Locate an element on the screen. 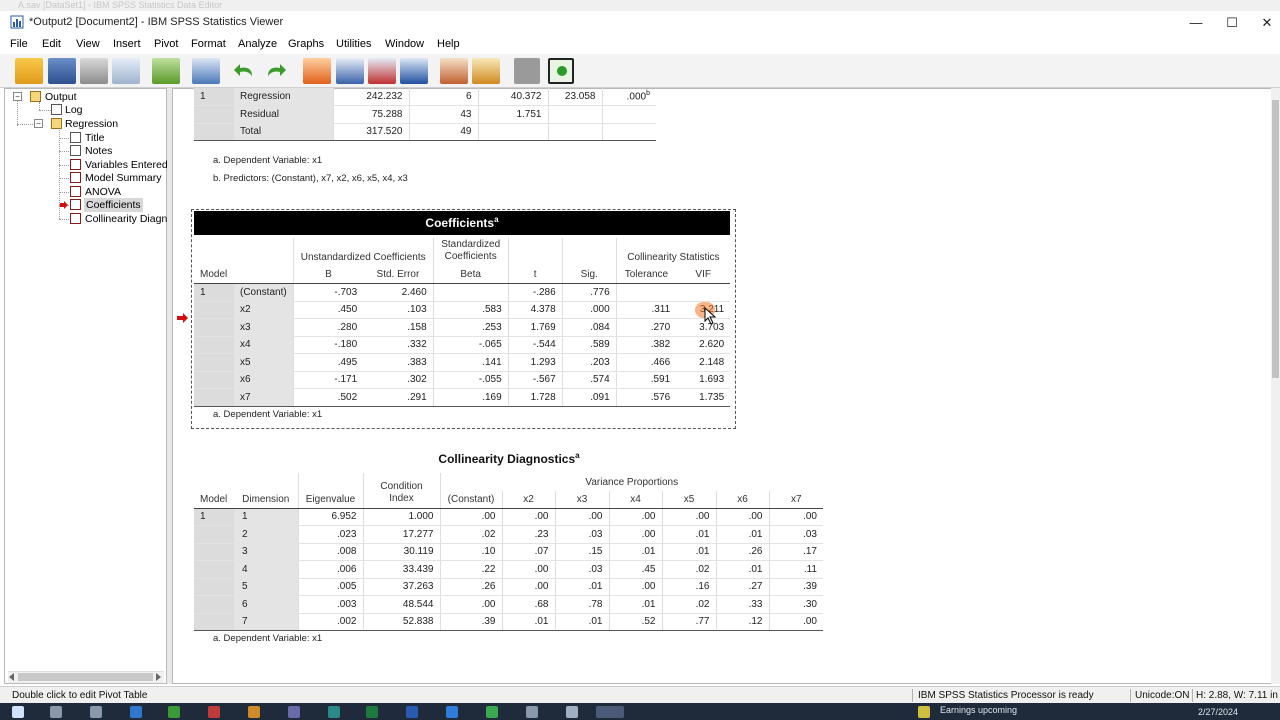  menu-utilities: Utilities is located at coordinates (353, 44).